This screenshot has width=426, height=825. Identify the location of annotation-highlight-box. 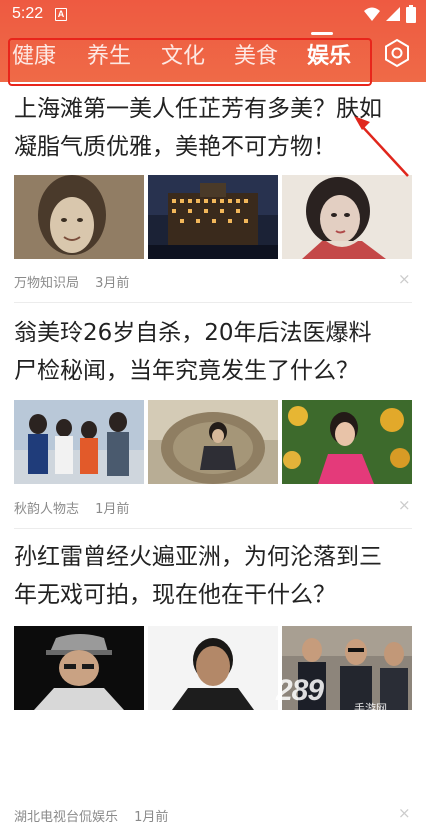
(190, 62).